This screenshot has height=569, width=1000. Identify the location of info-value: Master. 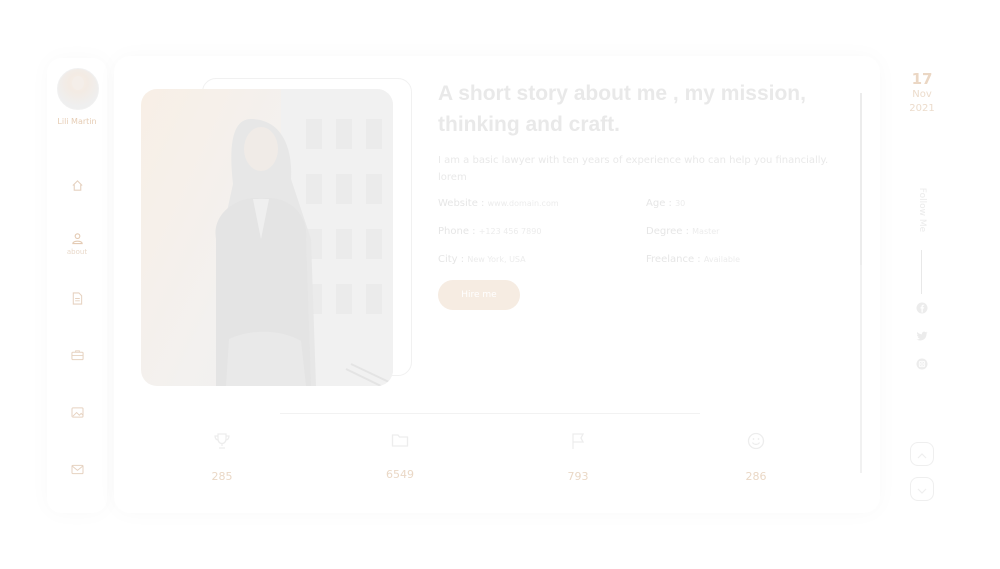
(706, 231).